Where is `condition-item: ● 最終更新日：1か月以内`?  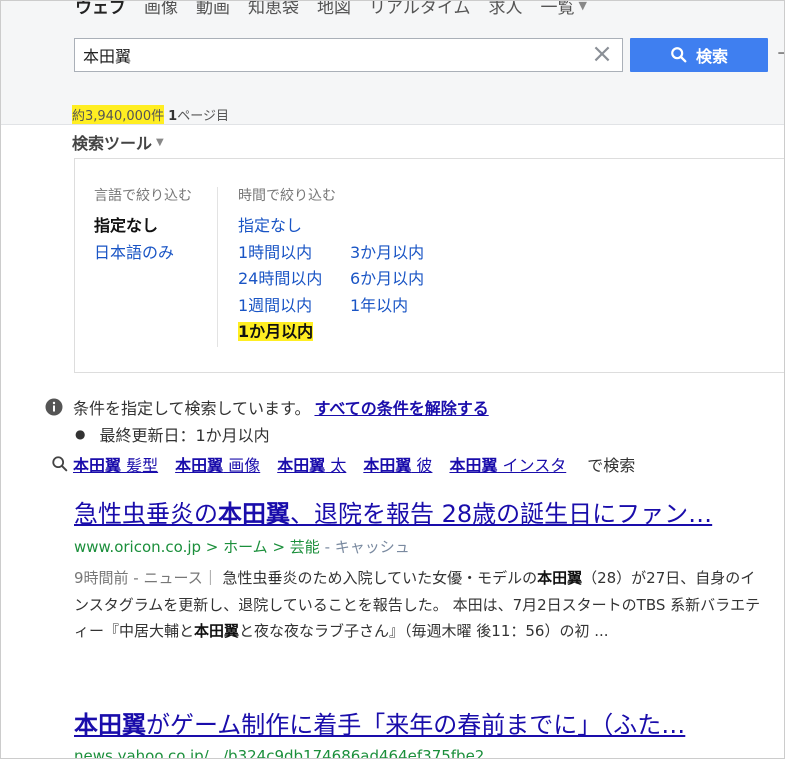 condition-item: ● 最終更新日：1か月以内 is located at coordinates (172, 434).